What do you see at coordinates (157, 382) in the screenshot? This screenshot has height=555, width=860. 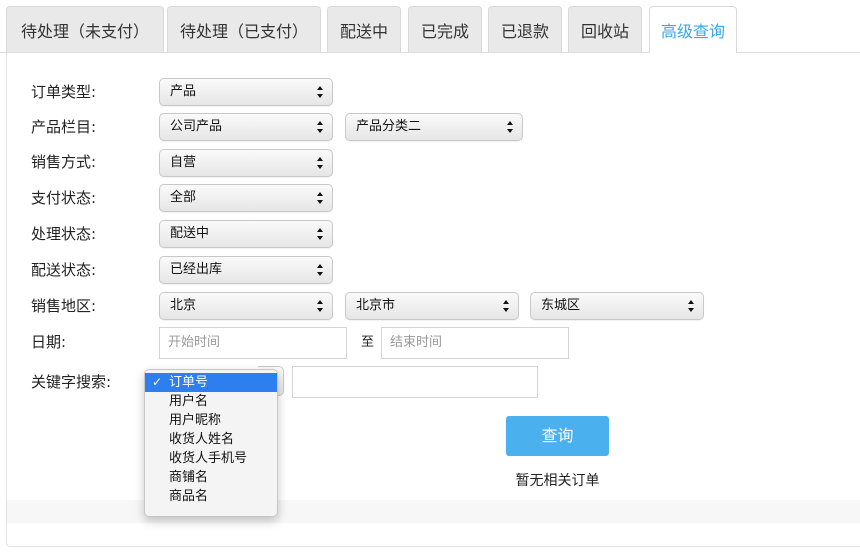 I see `checkmark-icon: ✓` at bounding box center [157, 382].